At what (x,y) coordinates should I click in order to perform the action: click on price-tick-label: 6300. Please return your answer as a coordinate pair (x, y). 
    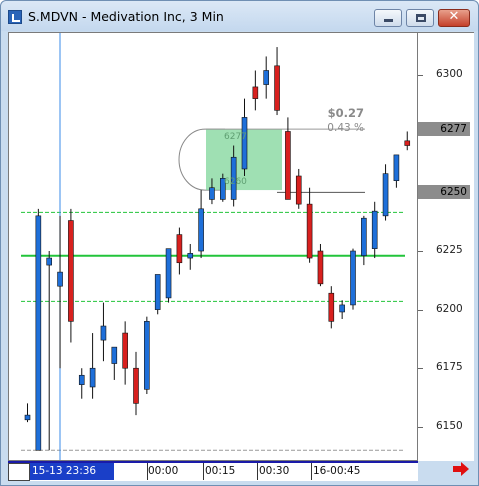
    Looking at the image, I should click on (449, 74).